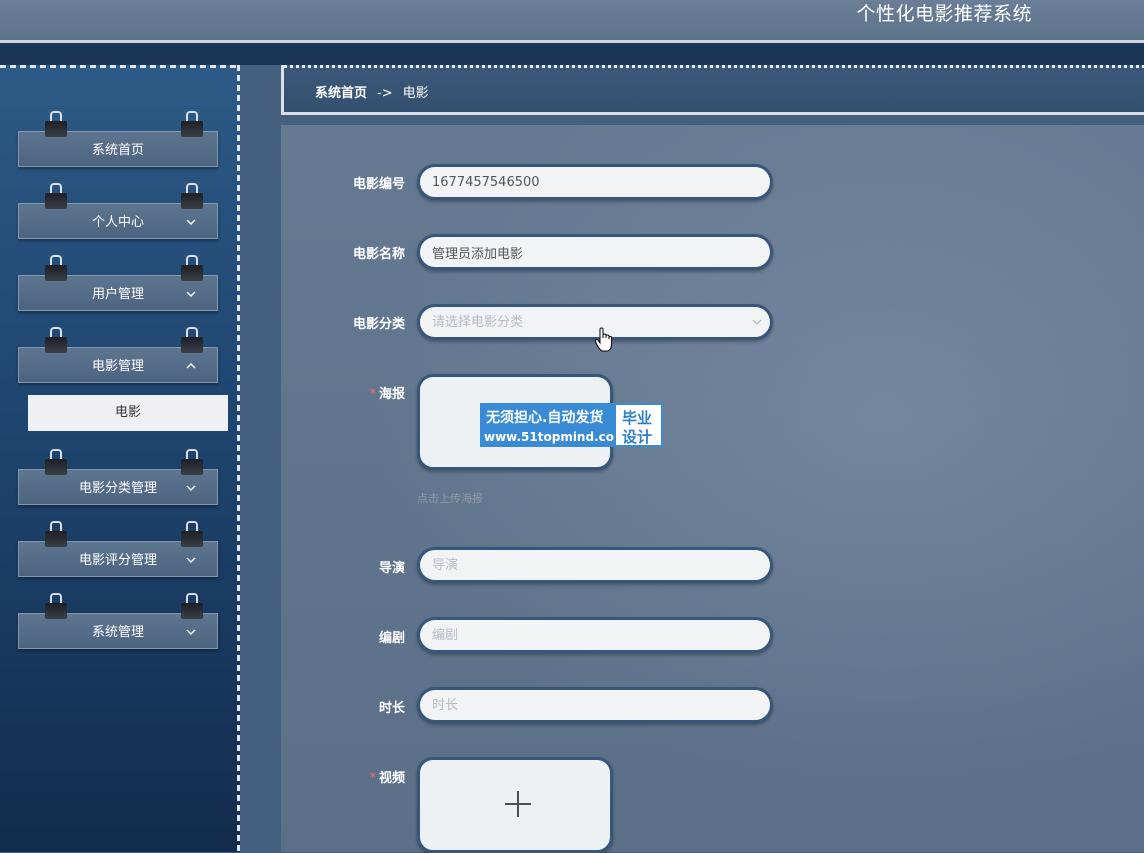  What do you see at coordinates (595, 635) in the screenshot?
I see `writer-input` at bounding box center [595, 635].